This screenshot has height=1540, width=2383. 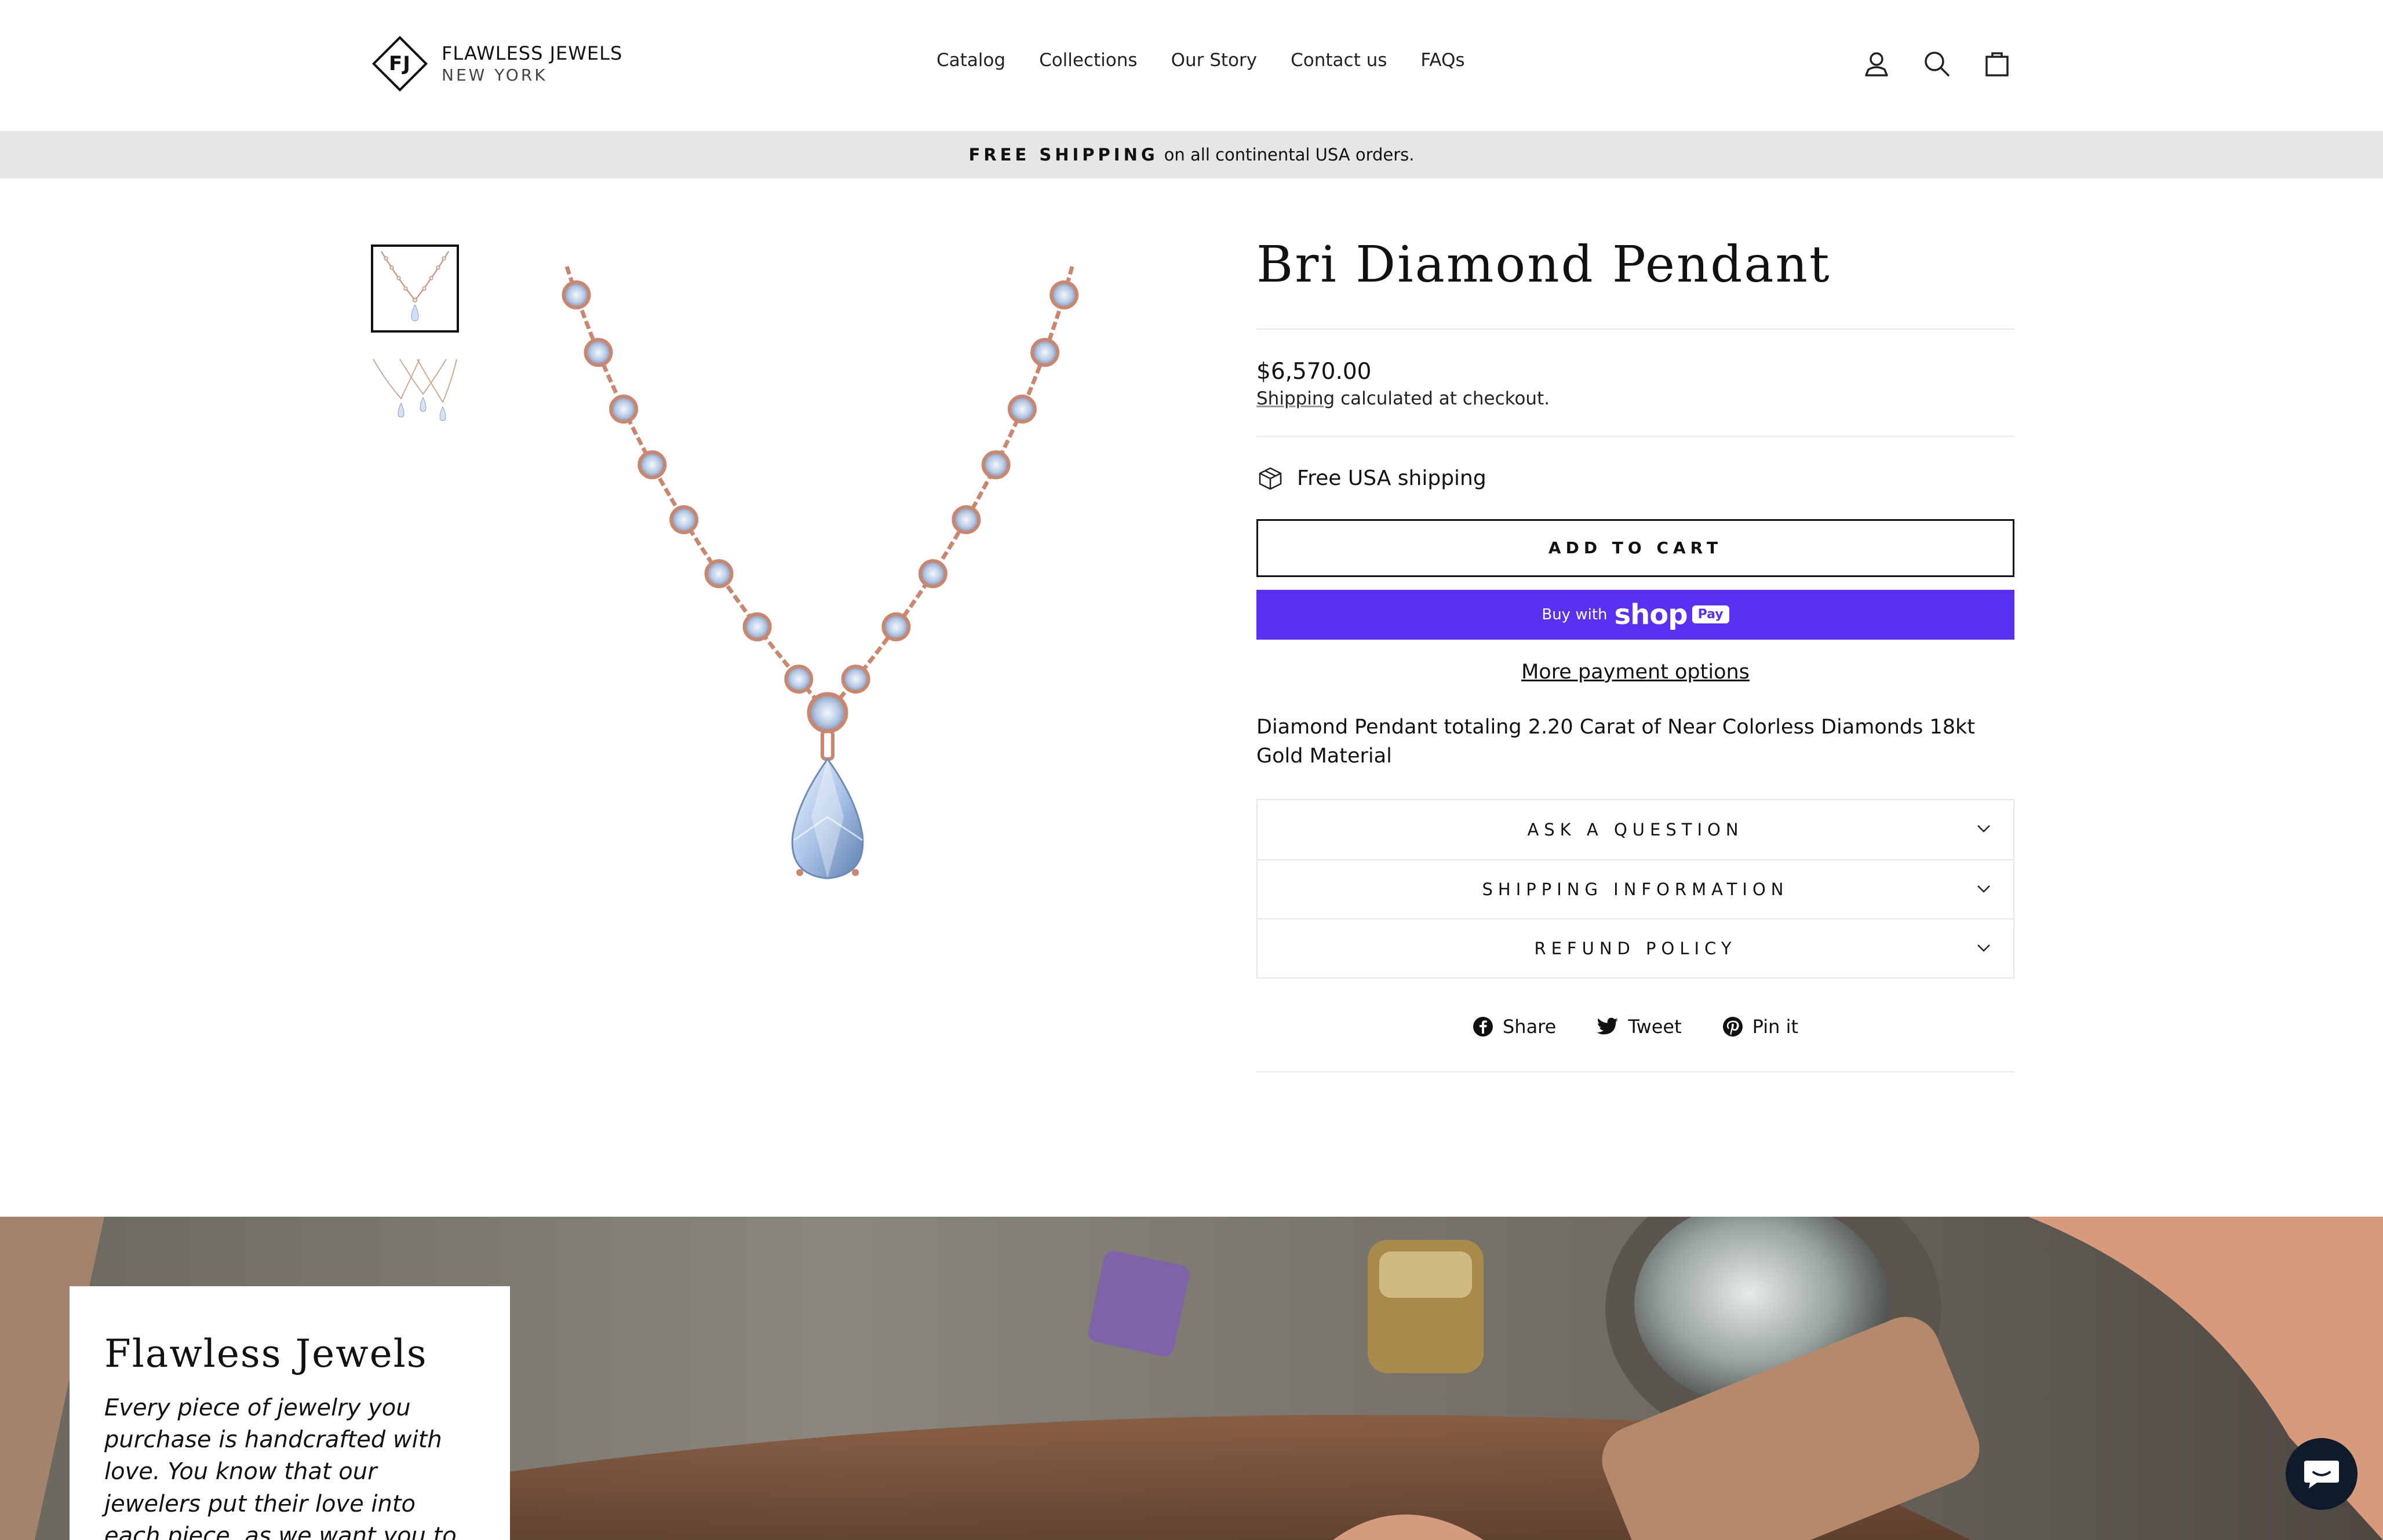 I want to click on hero-title: Flawless Jewels, so click(x=266, y=1353).